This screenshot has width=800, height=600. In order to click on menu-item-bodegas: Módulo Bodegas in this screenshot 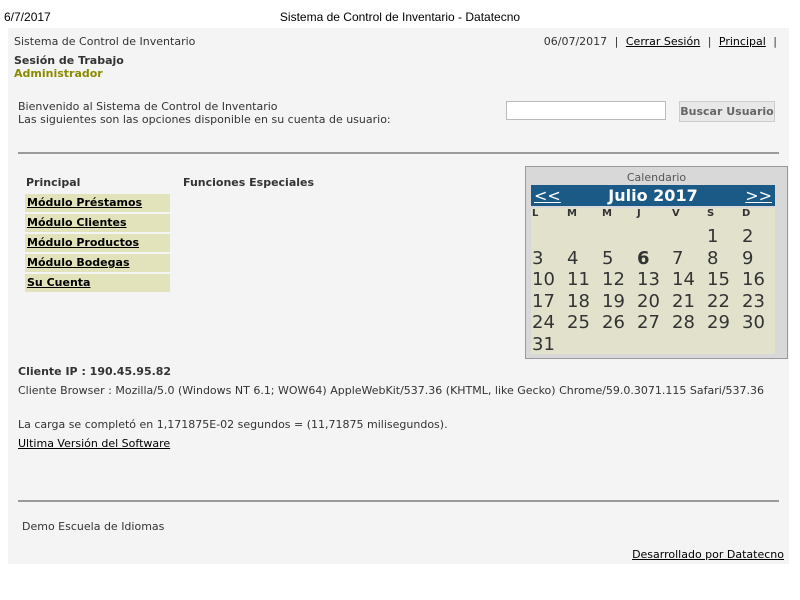, I will do `click(97, 263)`.